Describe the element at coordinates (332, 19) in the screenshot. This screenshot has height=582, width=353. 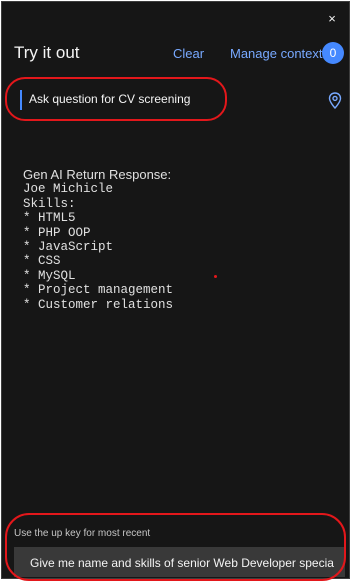
I see `close-icon: ×` at that location.